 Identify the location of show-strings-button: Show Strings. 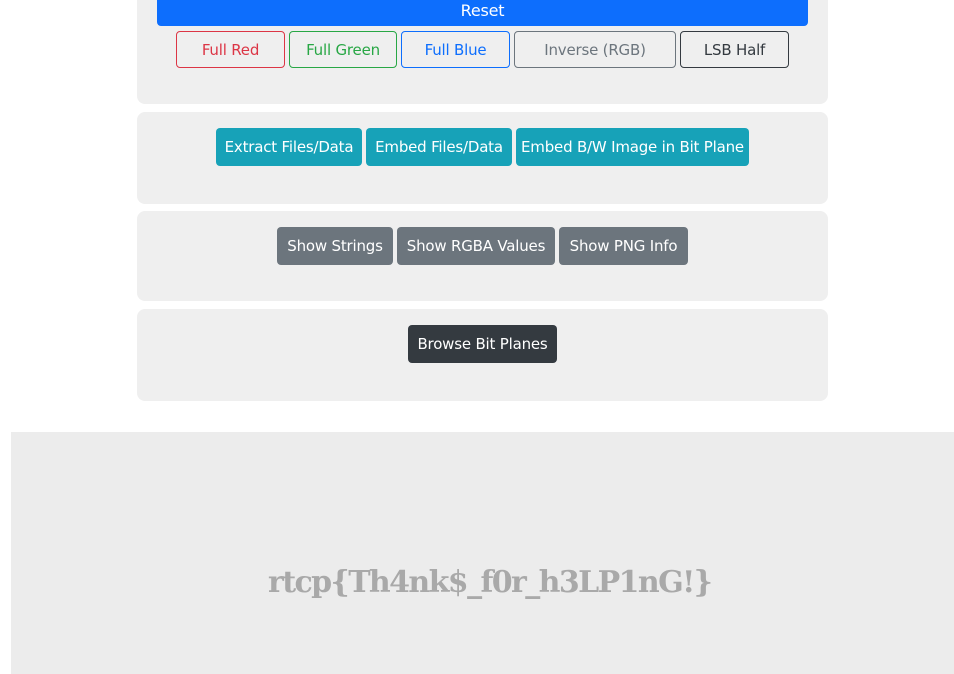
(335, 246).